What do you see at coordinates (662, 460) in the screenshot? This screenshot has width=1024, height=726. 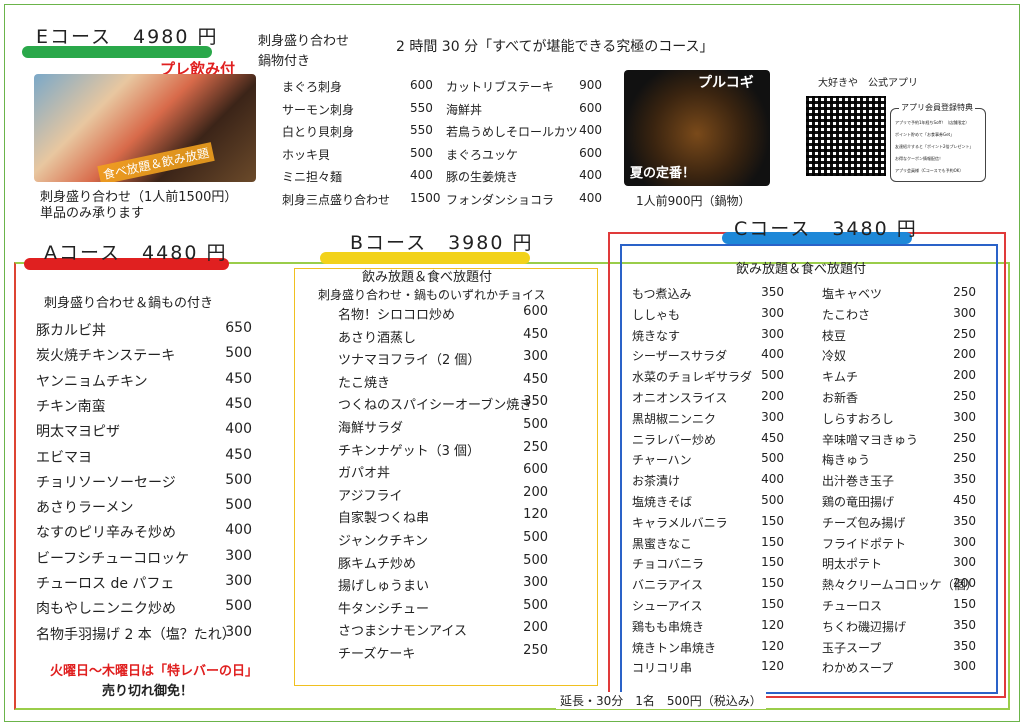 I see `item-name: チャーハン` at bounding box center [662, 460].